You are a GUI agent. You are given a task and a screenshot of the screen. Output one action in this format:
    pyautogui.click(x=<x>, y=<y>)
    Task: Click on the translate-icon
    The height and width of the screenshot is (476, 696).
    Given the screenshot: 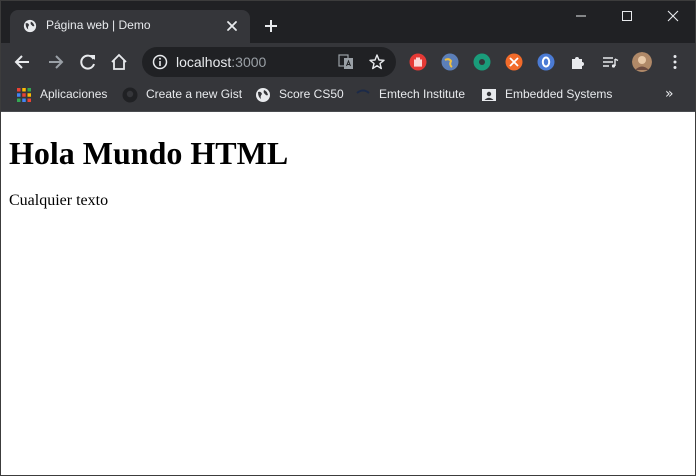 What is the action you would take?
    pyautogui.click(x=346, y=62)
    